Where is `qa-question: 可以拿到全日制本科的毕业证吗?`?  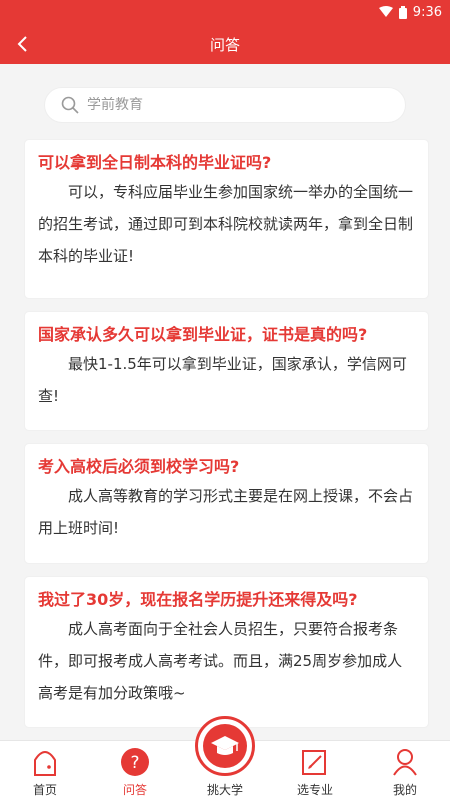 qa-question: 可以拿到全日制本科的毕业证吗? is located at coordinates (155, 162).